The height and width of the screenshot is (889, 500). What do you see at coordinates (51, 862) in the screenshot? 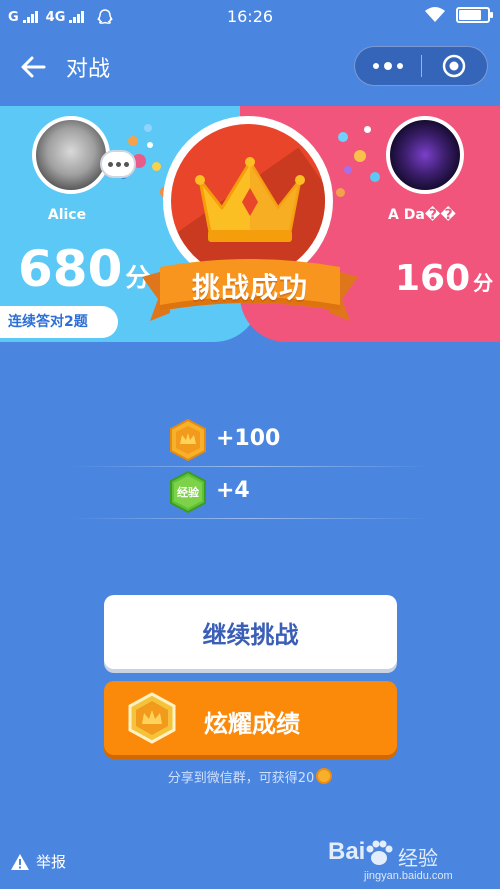
I see `report-label: 举报` at bounding box center [51, 862].